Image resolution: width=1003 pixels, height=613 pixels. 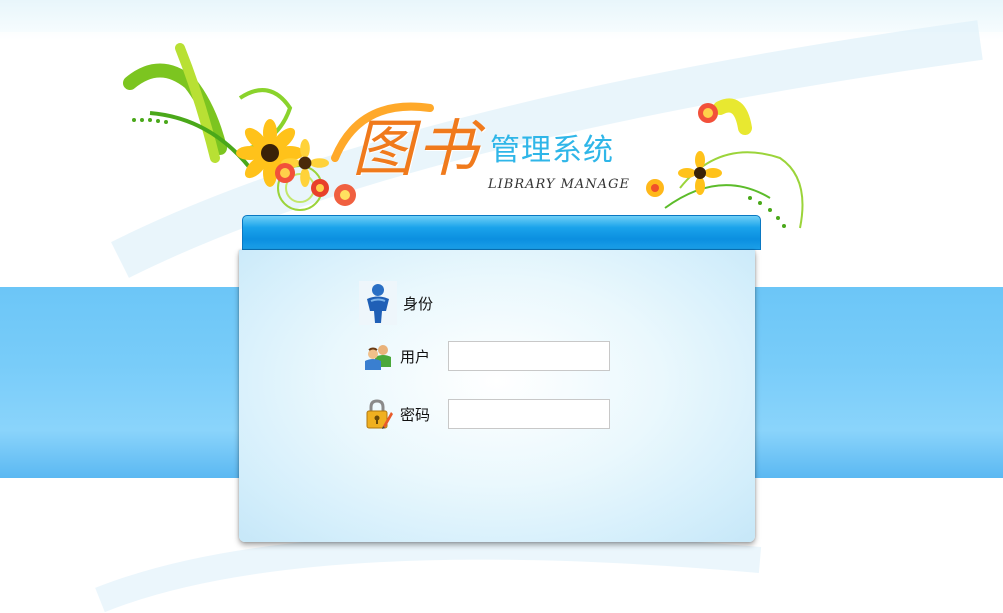 What do you see at coordinates (559, 184) in the screenshot?
I see `title-english: LIBRARY MANAGE` at bounding box center [559, 184].